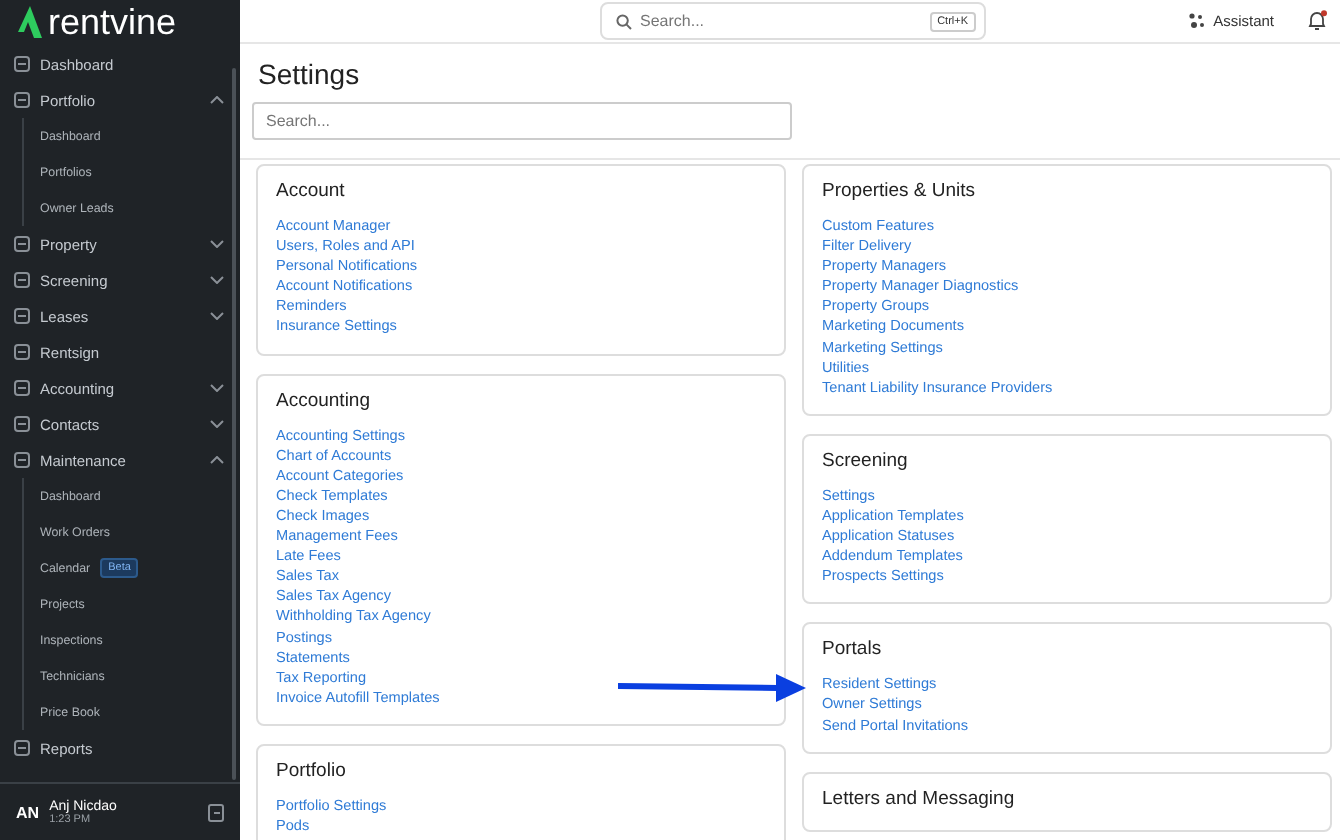 This screenshot has width=1340, height=840. I want to click on card-title: Accounting, so click(324, 401).